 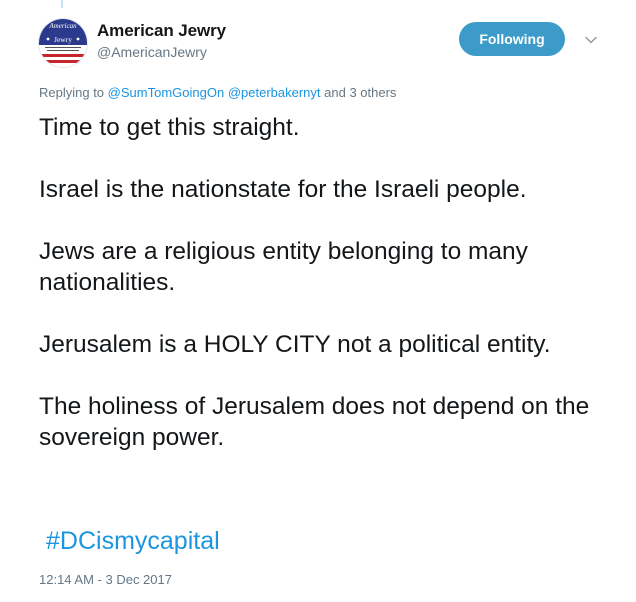 What do you see at coordinates (105, 579) in the screenshot?
I see `tweet-timestamp: 12:14 AM - 3 Dec 2017` at bounding box center [105, 579].